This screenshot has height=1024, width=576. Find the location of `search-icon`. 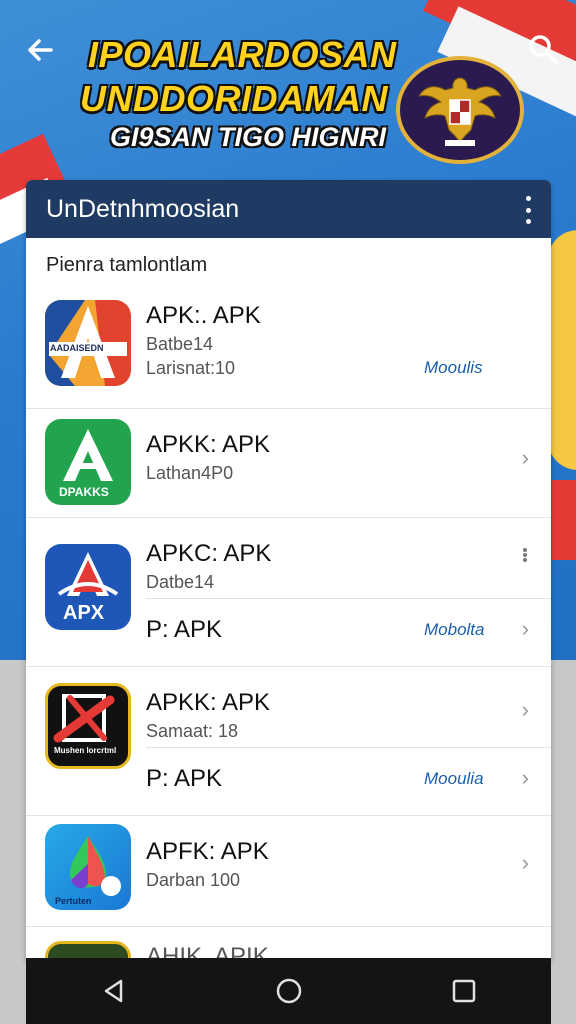

search-icon is located at coordinates (543, 49).